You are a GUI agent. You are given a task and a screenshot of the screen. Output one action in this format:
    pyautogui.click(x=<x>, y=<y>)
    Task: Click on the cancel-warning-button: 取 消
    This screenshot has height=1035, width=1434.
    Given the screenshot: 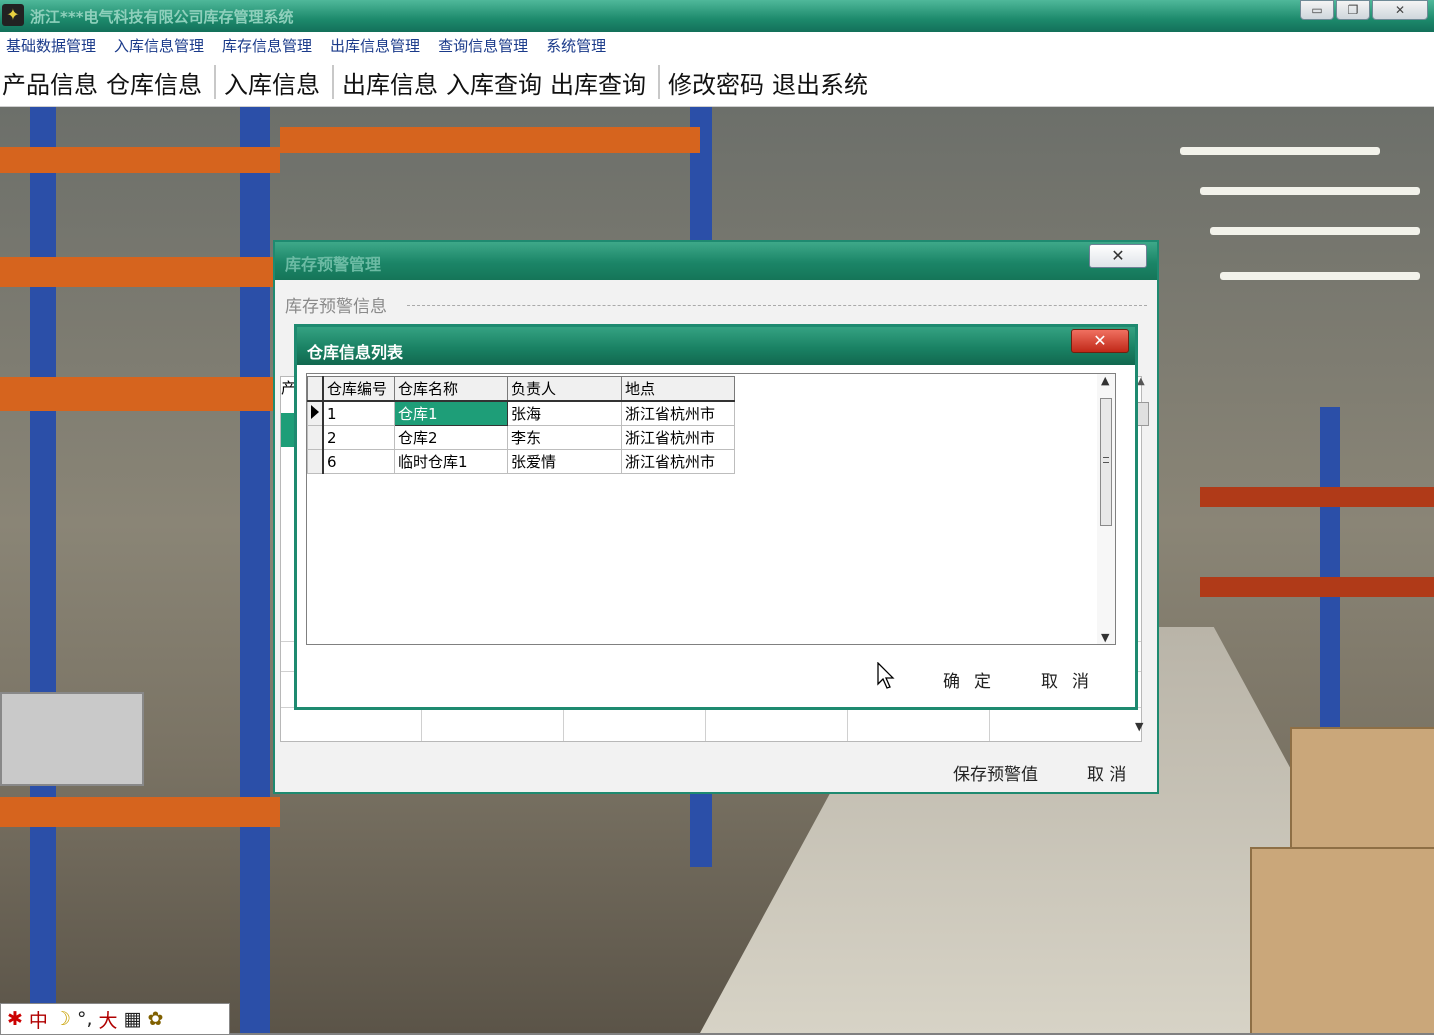 What is the action you would take?
    pyautogui.click(x=1106, y=772)
    